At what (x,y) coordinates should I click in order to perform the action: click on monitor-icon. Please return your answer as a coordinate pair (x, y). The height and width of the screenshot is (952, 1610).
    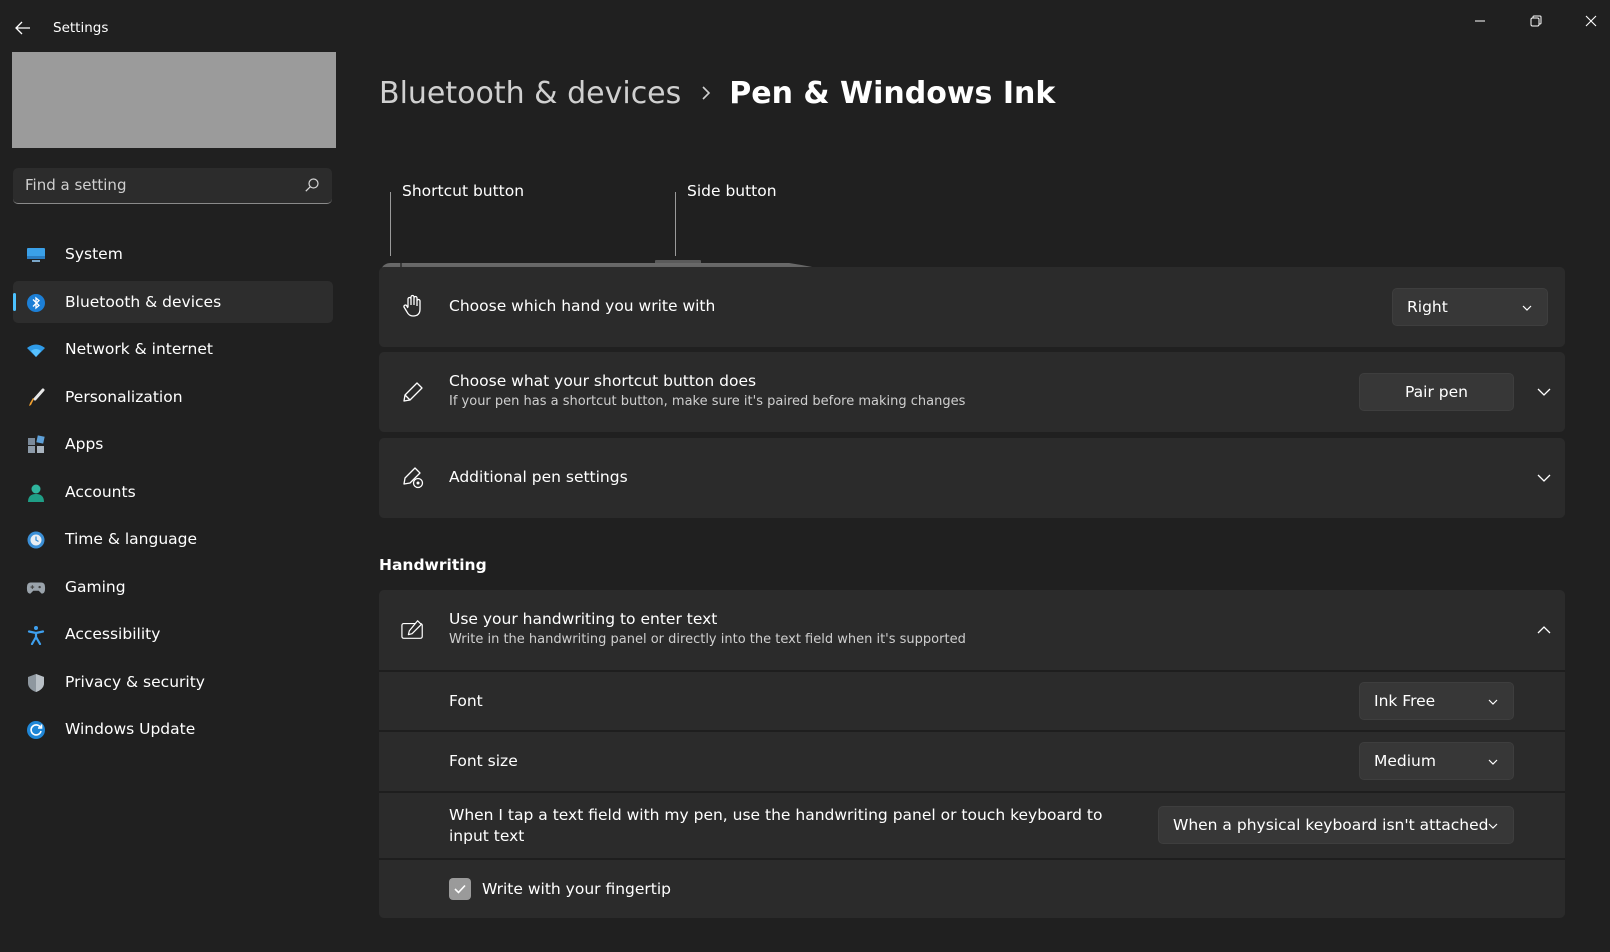
    Looking at the image, I should click on (36, 255).